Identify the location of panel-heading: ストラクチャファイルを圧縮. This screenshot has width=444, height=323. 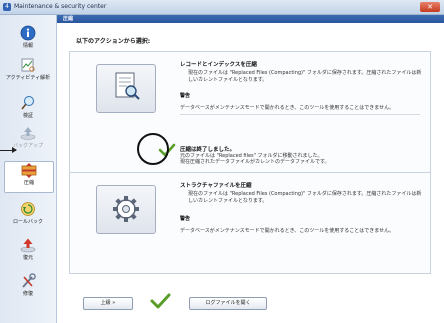
(216, 186).